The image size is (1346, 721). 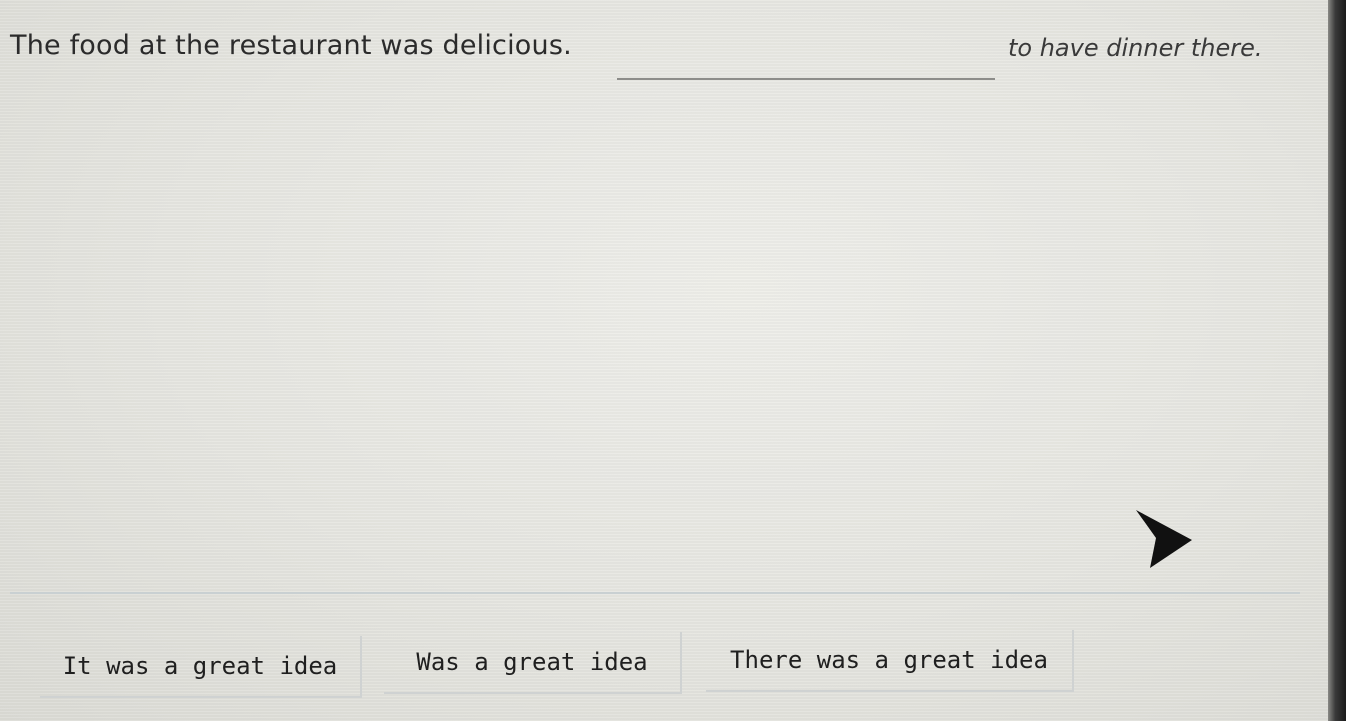 I want to click on option-tile-it-was-a-great-idea: It was a great idea, so click(x=201, y=667).